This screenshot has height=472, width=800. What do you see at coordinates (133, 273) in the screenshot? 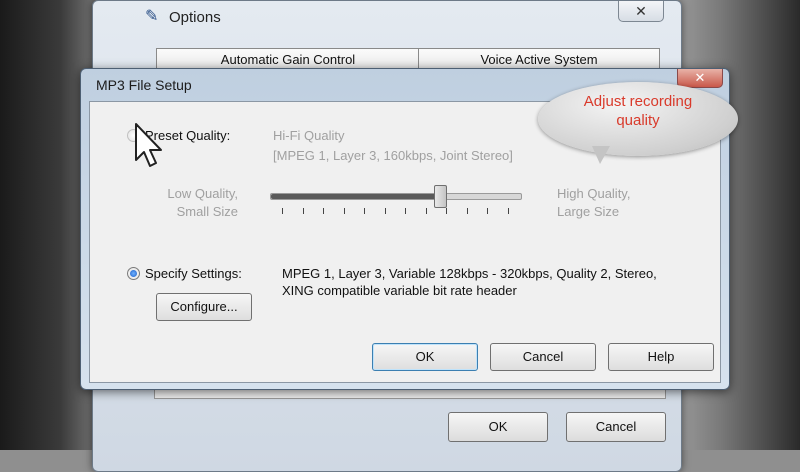
I see `specify-settings-radio` at bounding box center [133, 273].